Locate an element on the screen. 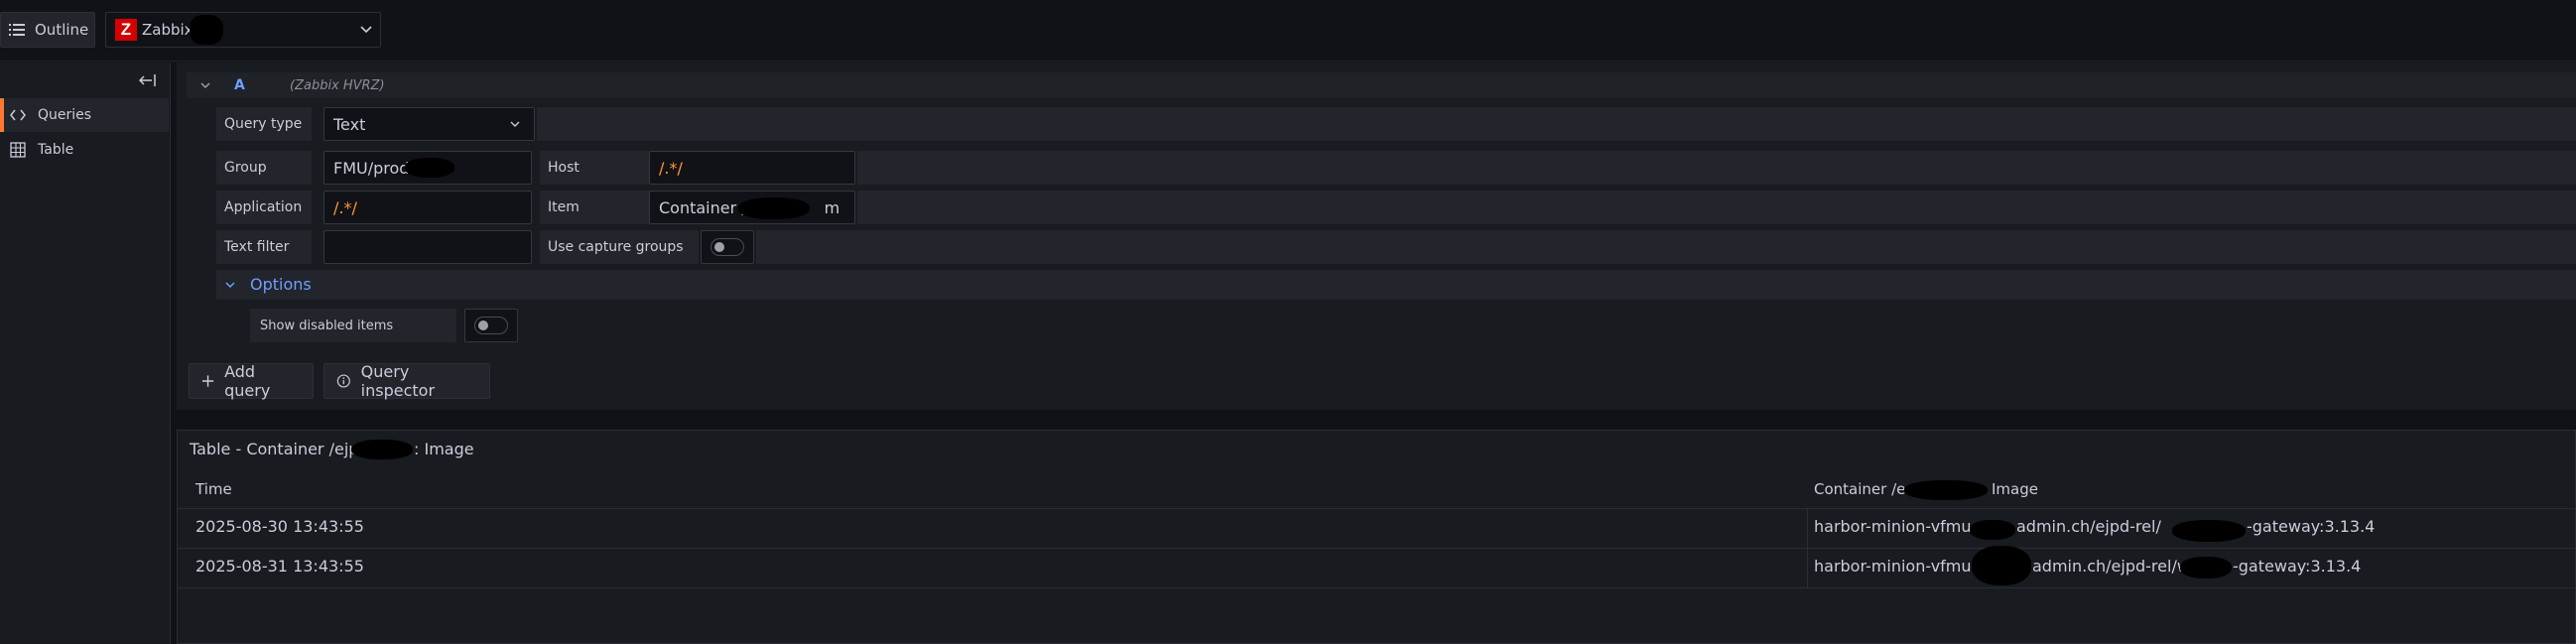 This screenshot has width=2576, height=644. query-inspector-label: Query inspector is located at coordinates (398, 381).